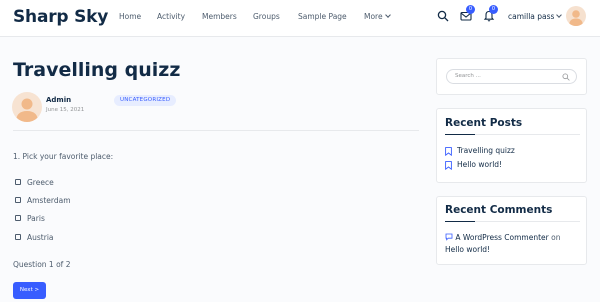  I want to click on post-title: Travelling quizz, so click(97, 70).